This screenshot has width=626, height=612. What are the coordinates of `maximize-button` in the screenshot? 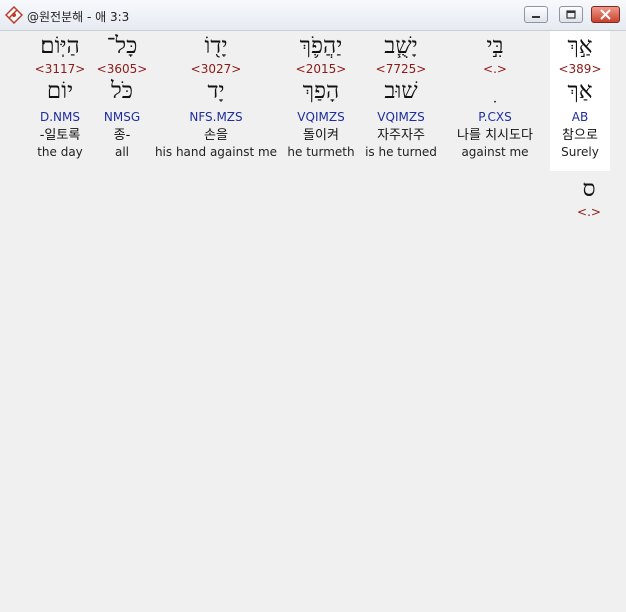 It's located at (571, 14).